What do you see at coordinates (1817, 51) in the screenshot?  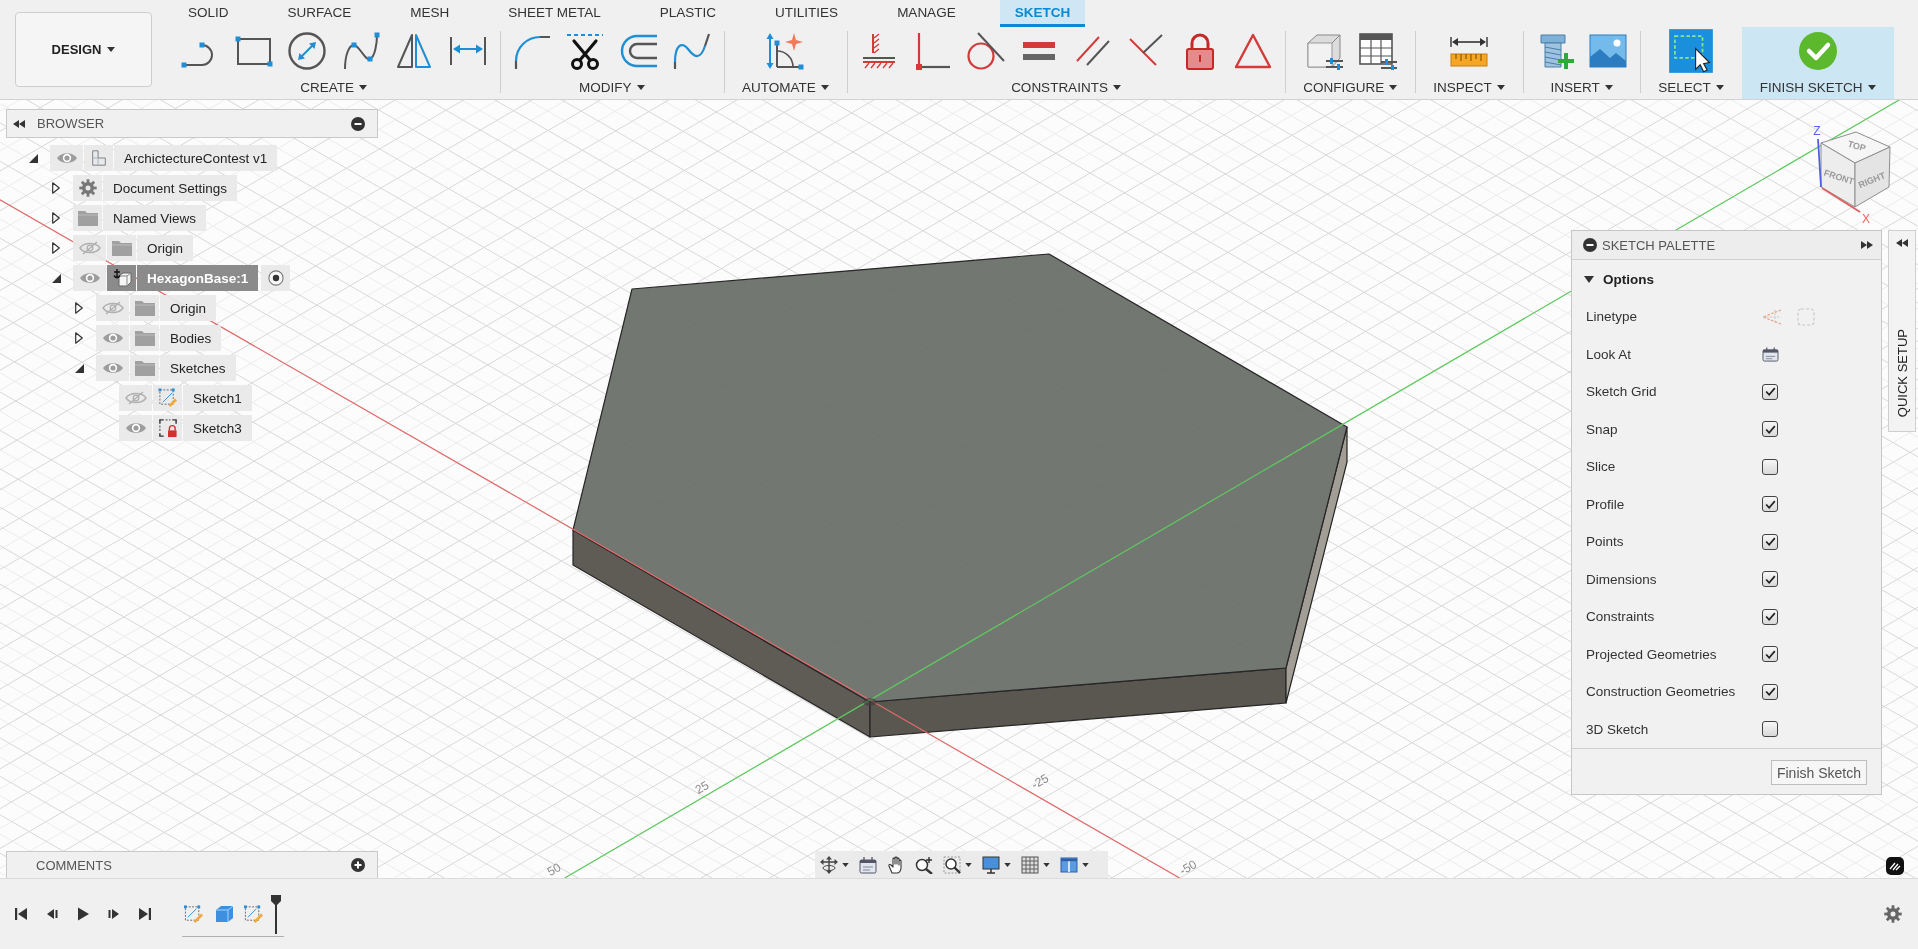 I see `check-circle-icon` at bounding box center [1817, 51].